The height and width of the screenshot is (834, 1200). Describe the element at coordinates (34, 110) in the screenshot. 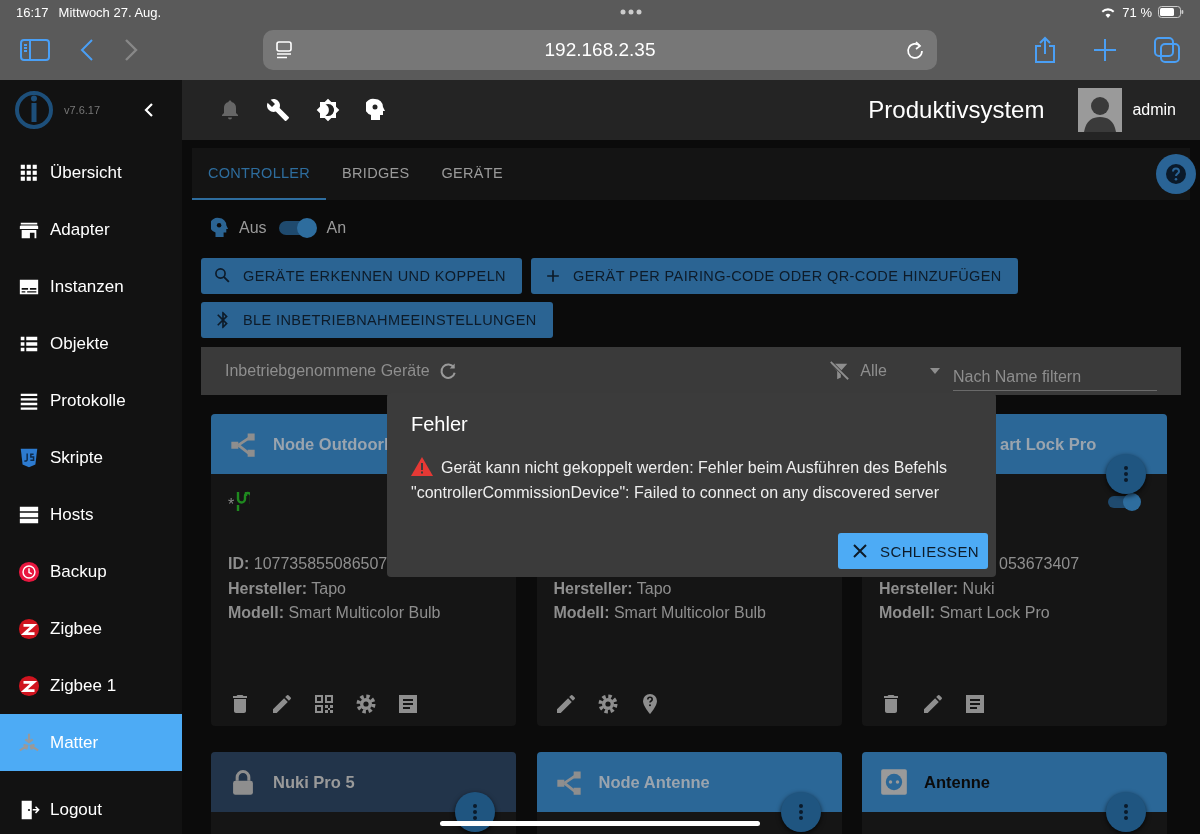

I see `logo-icon` at that location.